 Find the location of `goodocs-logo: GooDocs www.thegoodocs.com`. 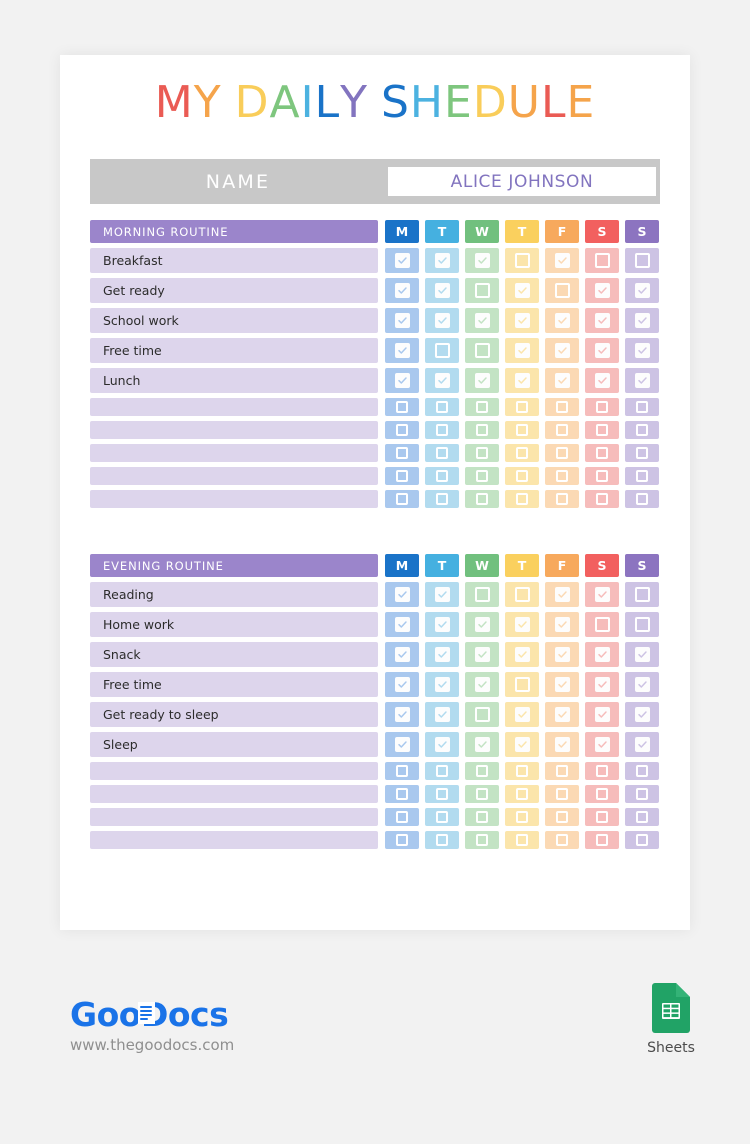

goodocs-logo: GooDocs www.thegoodocs.com is located at coordinates (152, 1024).